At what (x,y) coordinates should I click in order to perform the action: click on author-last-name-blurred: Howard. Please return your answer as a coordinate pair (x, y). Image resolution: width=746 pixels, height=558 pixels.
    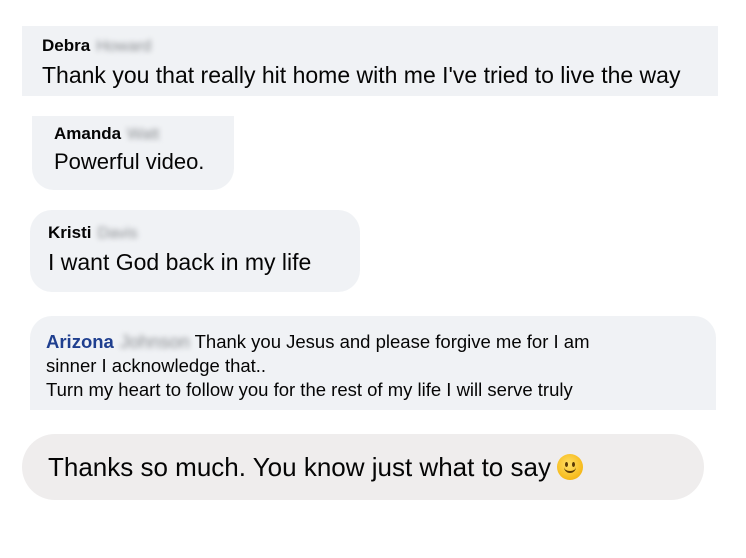
    Looking at the image, I should click on (124, 46).